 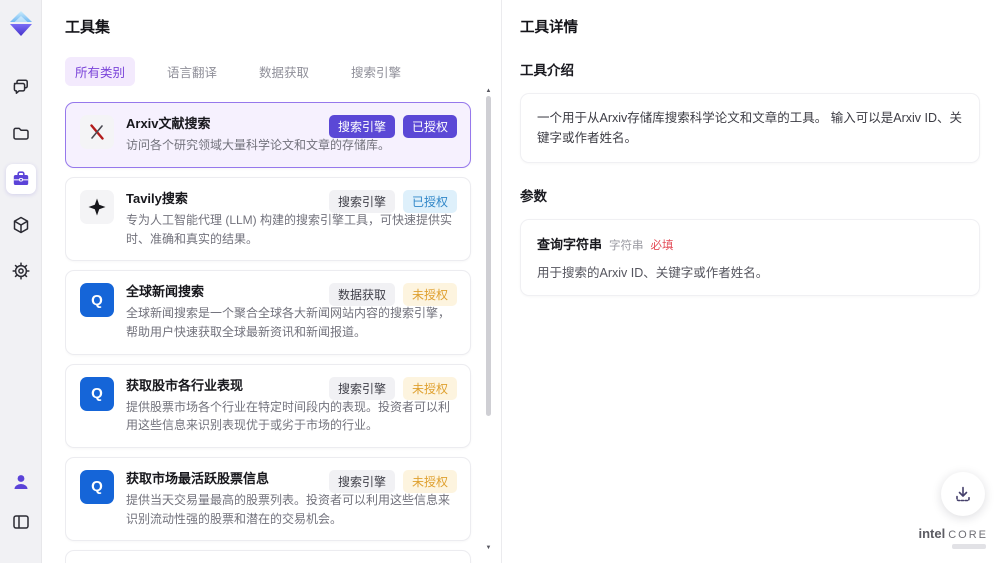 What do you see at coordinates (969, 546) in the screenshot?
I see `intel-logo-subbar` at bounding box center [969, 546].